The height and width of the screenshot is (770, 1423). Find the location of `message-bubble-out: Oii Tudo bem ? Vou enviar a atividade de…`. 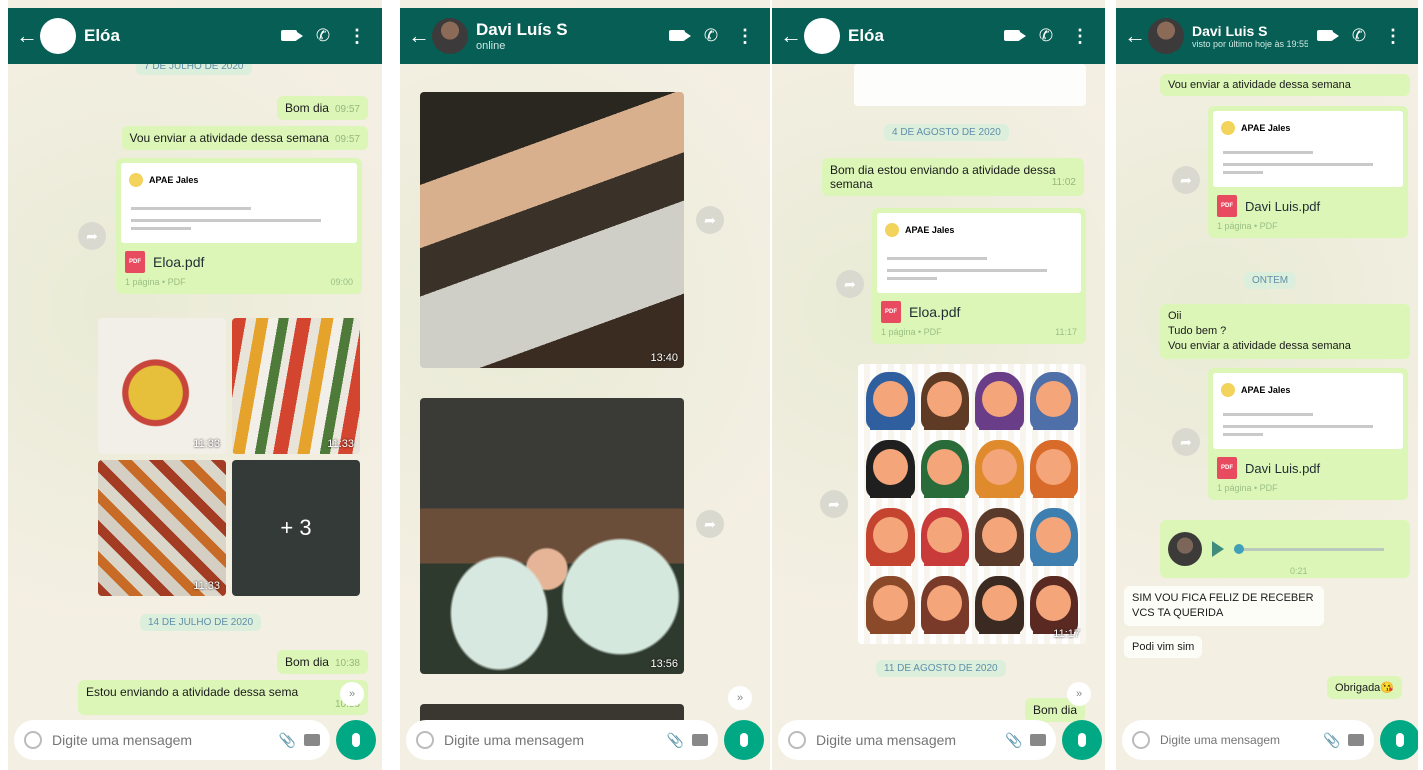

message-bubble-out: Oii Tudo bem ? Vou enviar a atividade de… is located at coordinates (1285, 331).